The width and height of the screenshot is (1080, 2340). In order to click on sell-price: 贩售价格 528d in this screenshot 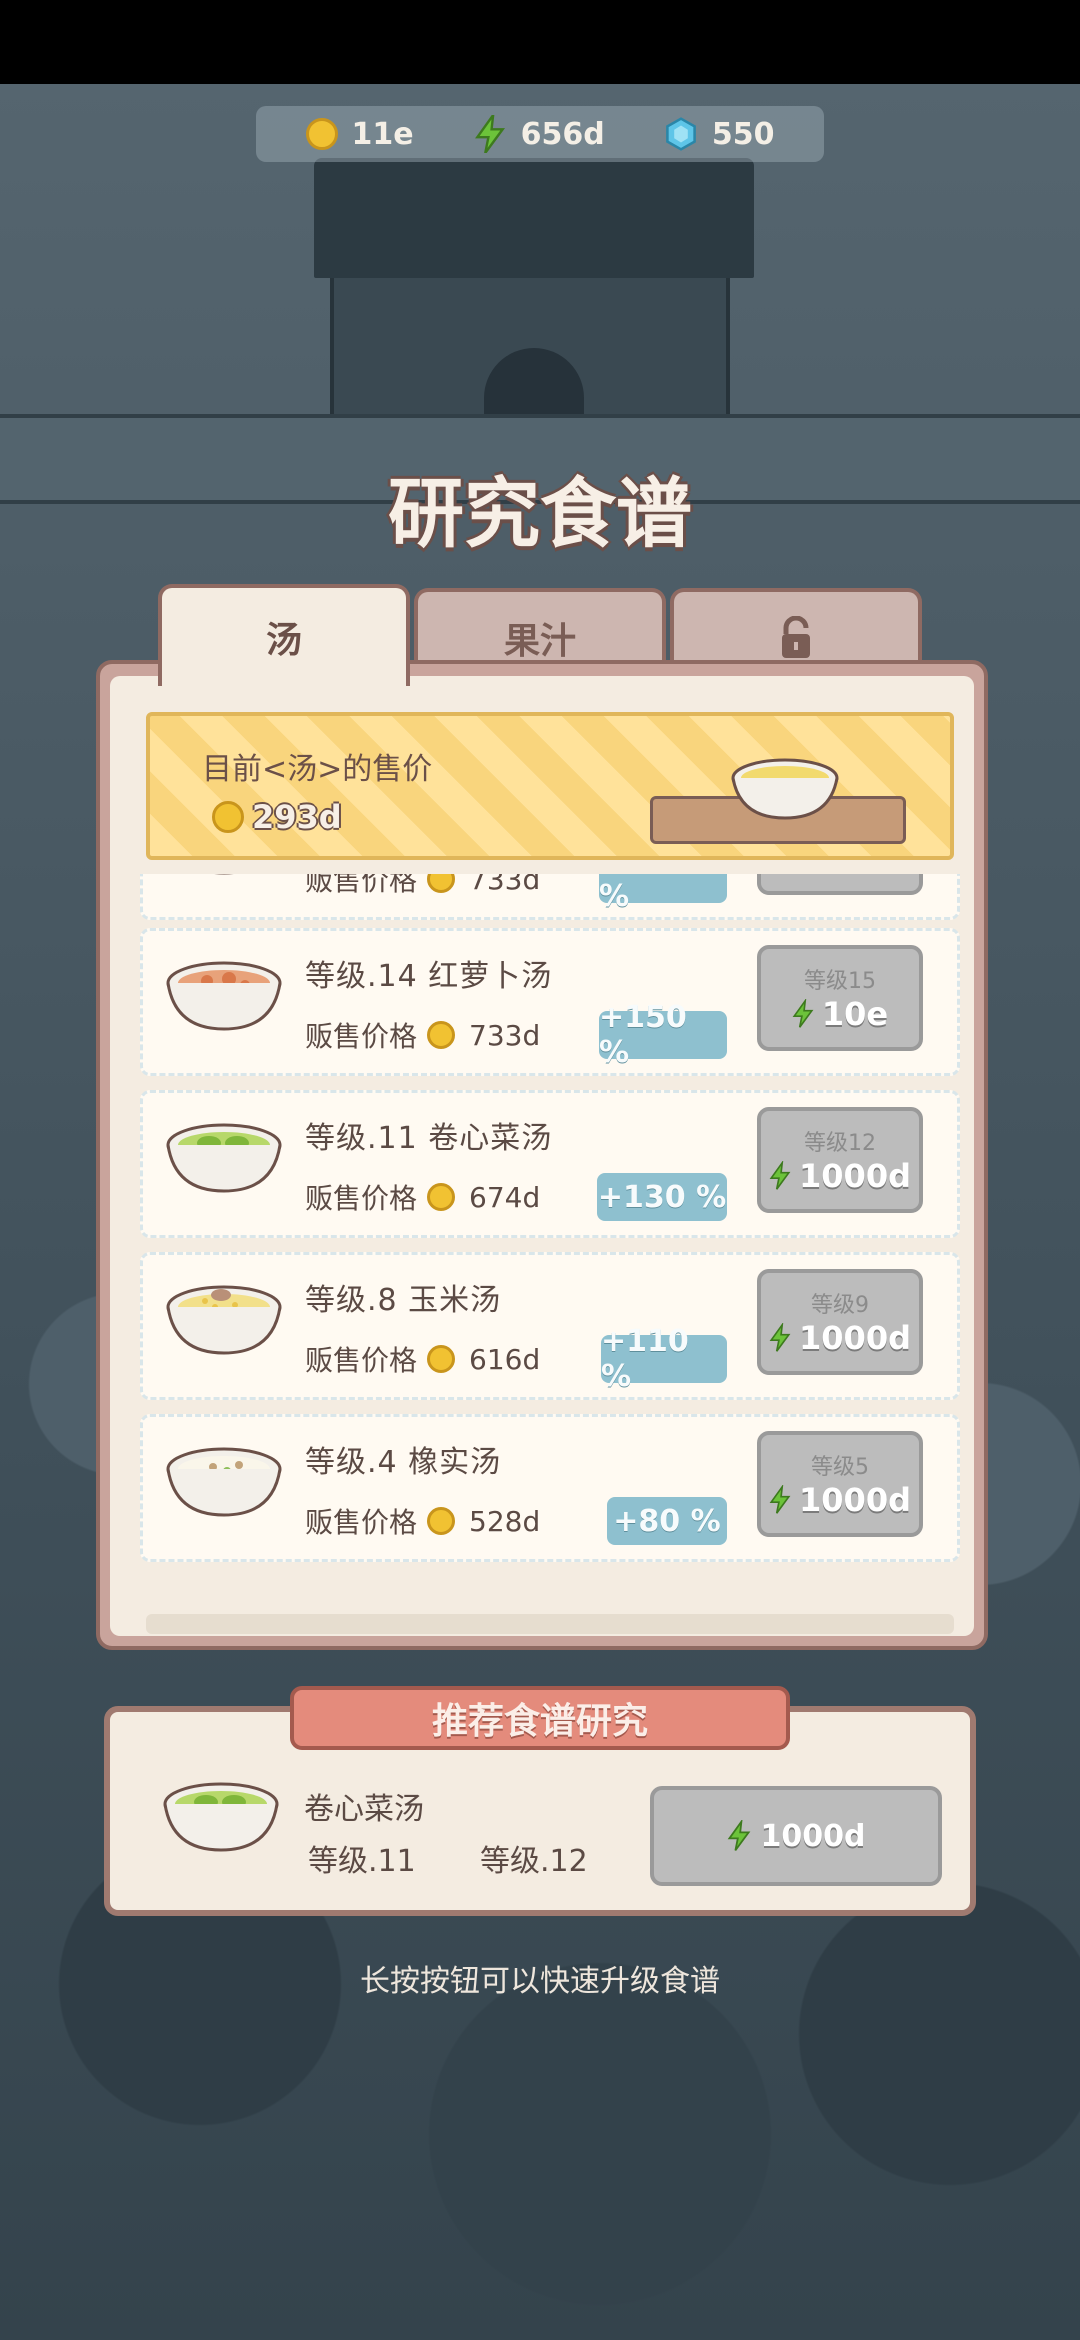, I will do `click(422, 1521)`.